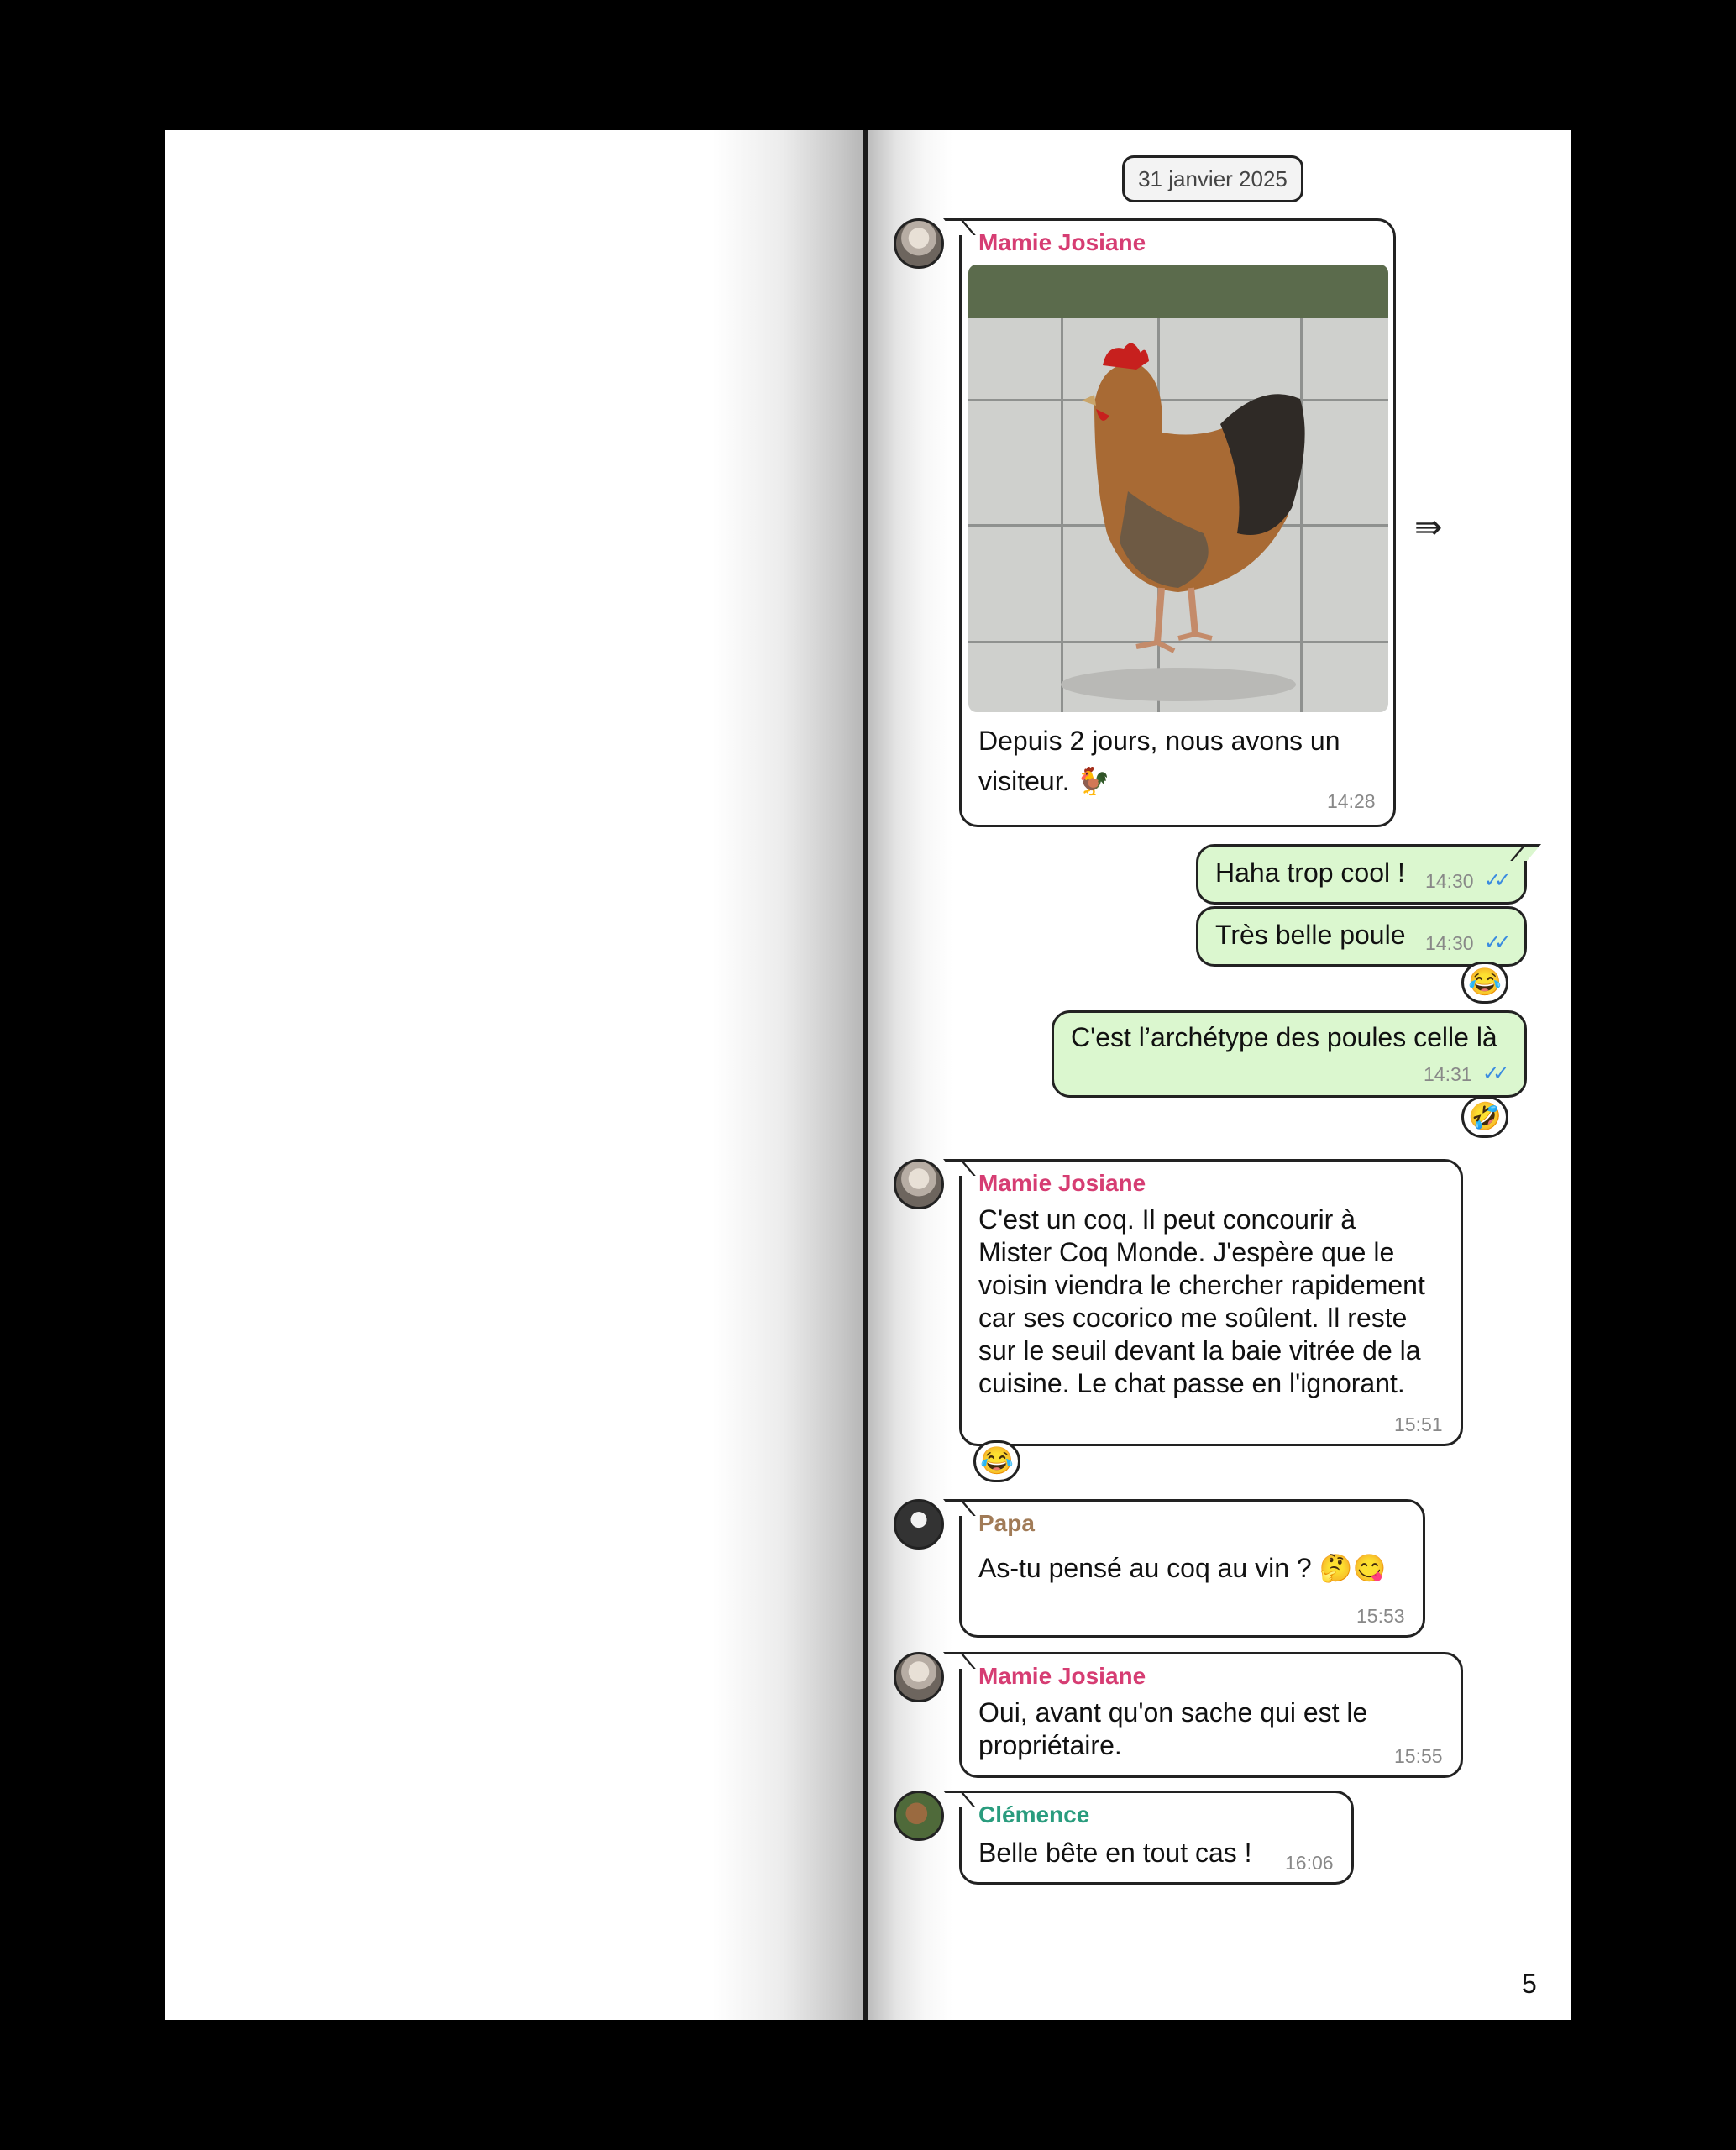 The width and height of the screenshot is (1736, 2150). I want to click on message-bubble-incoming: Clémence Belle bête en tout cas ! 16:06, so click(1156, 1838).